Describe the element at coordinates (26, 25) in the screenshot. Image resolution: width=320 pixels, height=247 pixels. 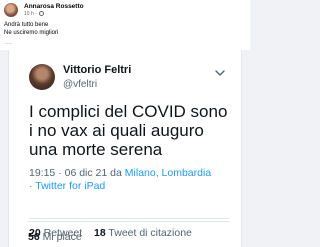
I see `post-text-line: Andrà tutto bene` at that location.